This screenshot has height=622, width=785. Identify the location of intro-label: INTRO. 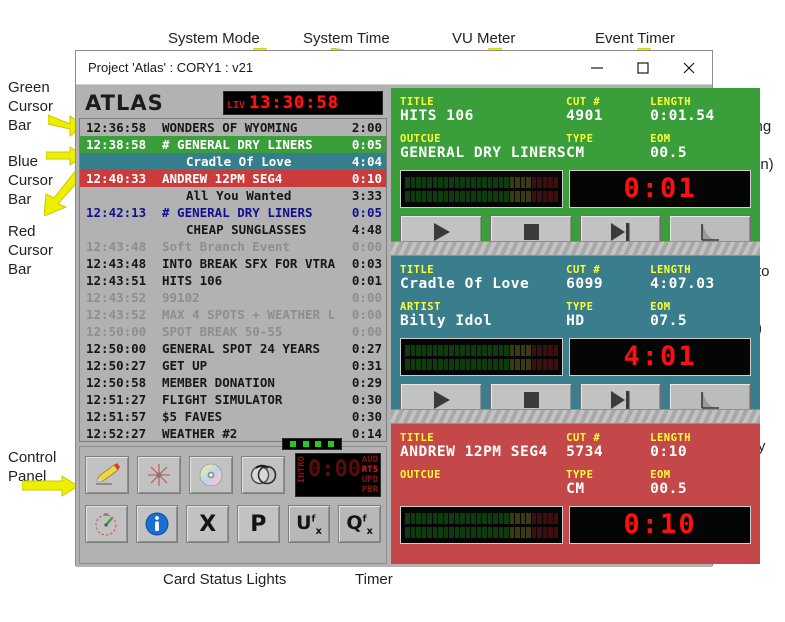
(302, 470).